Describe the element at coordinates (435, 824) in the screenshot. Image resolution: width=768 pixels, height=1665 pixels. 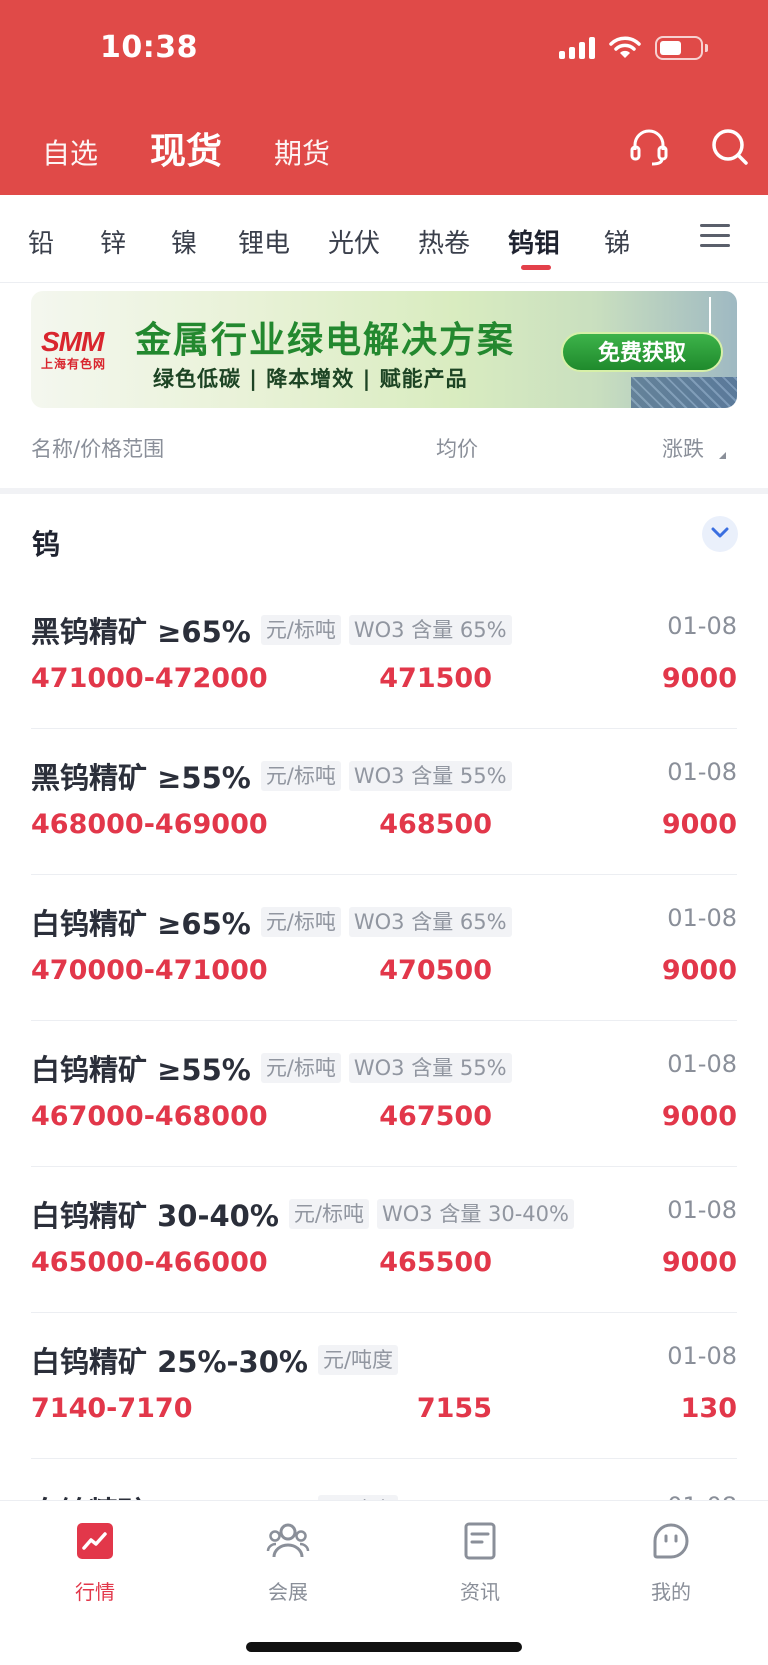
I see `average-price: 468500` at that location.